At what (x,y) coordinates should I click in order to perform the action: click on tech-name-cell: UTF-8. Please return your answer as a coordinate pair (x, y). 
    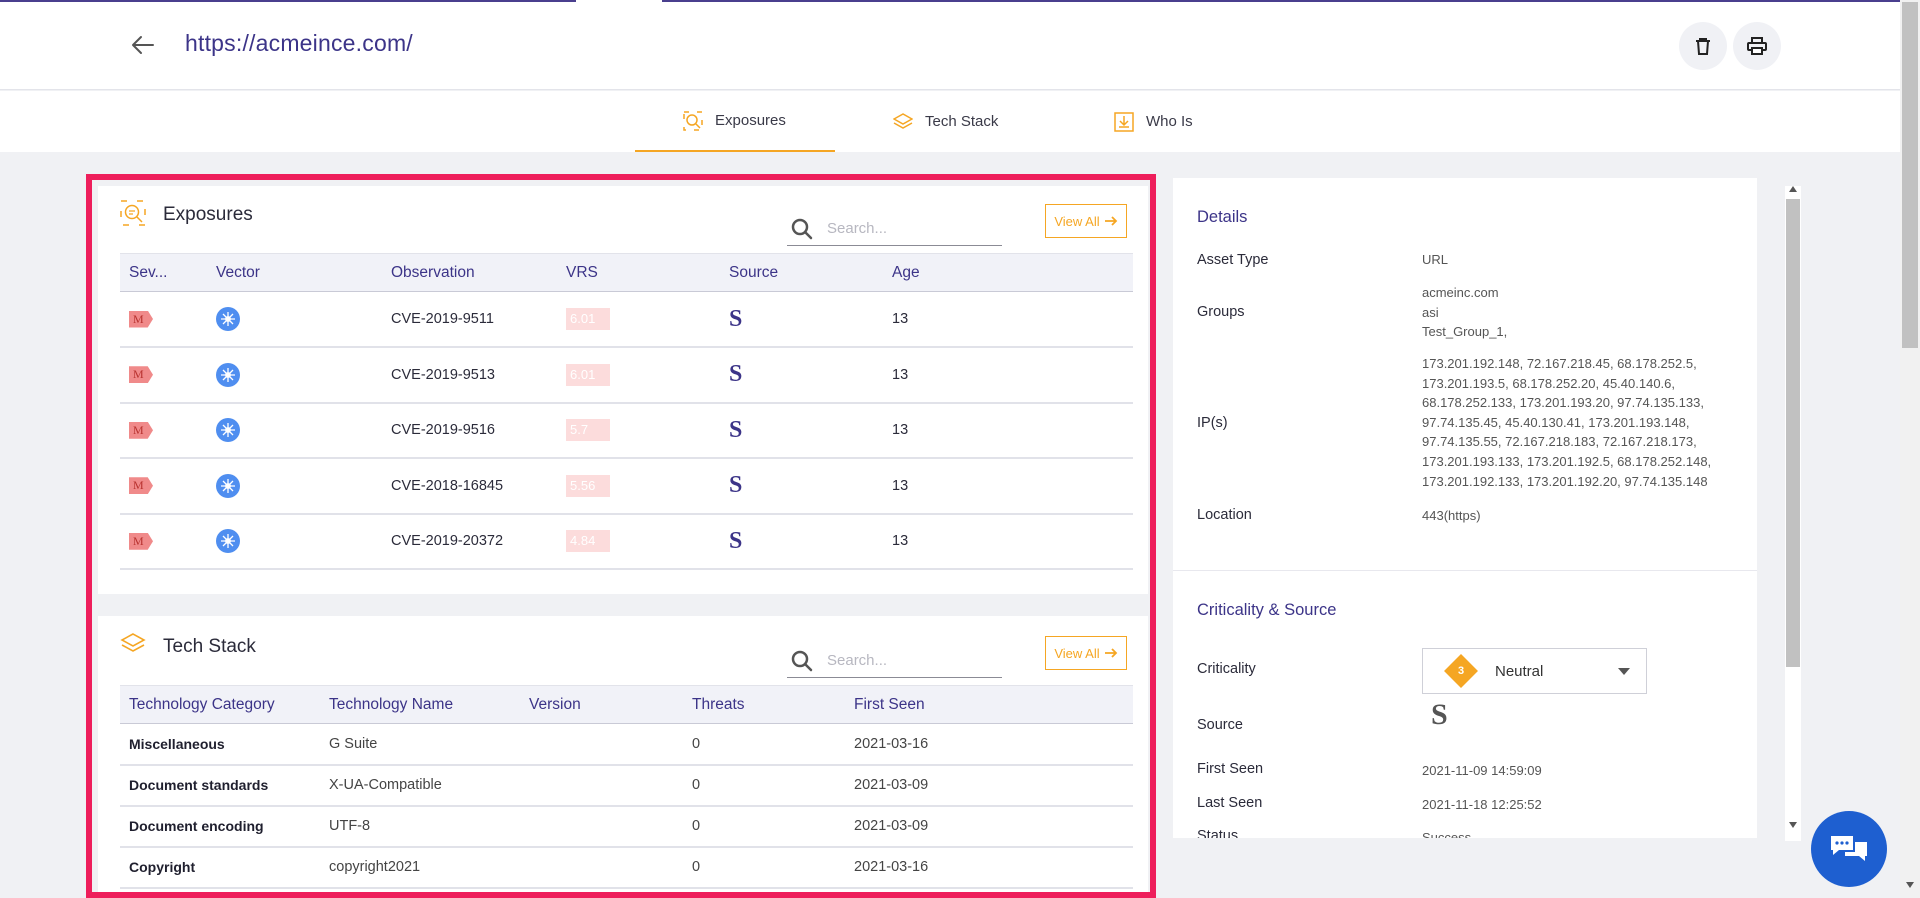
    Looking at the image, I should click on (420, 826).